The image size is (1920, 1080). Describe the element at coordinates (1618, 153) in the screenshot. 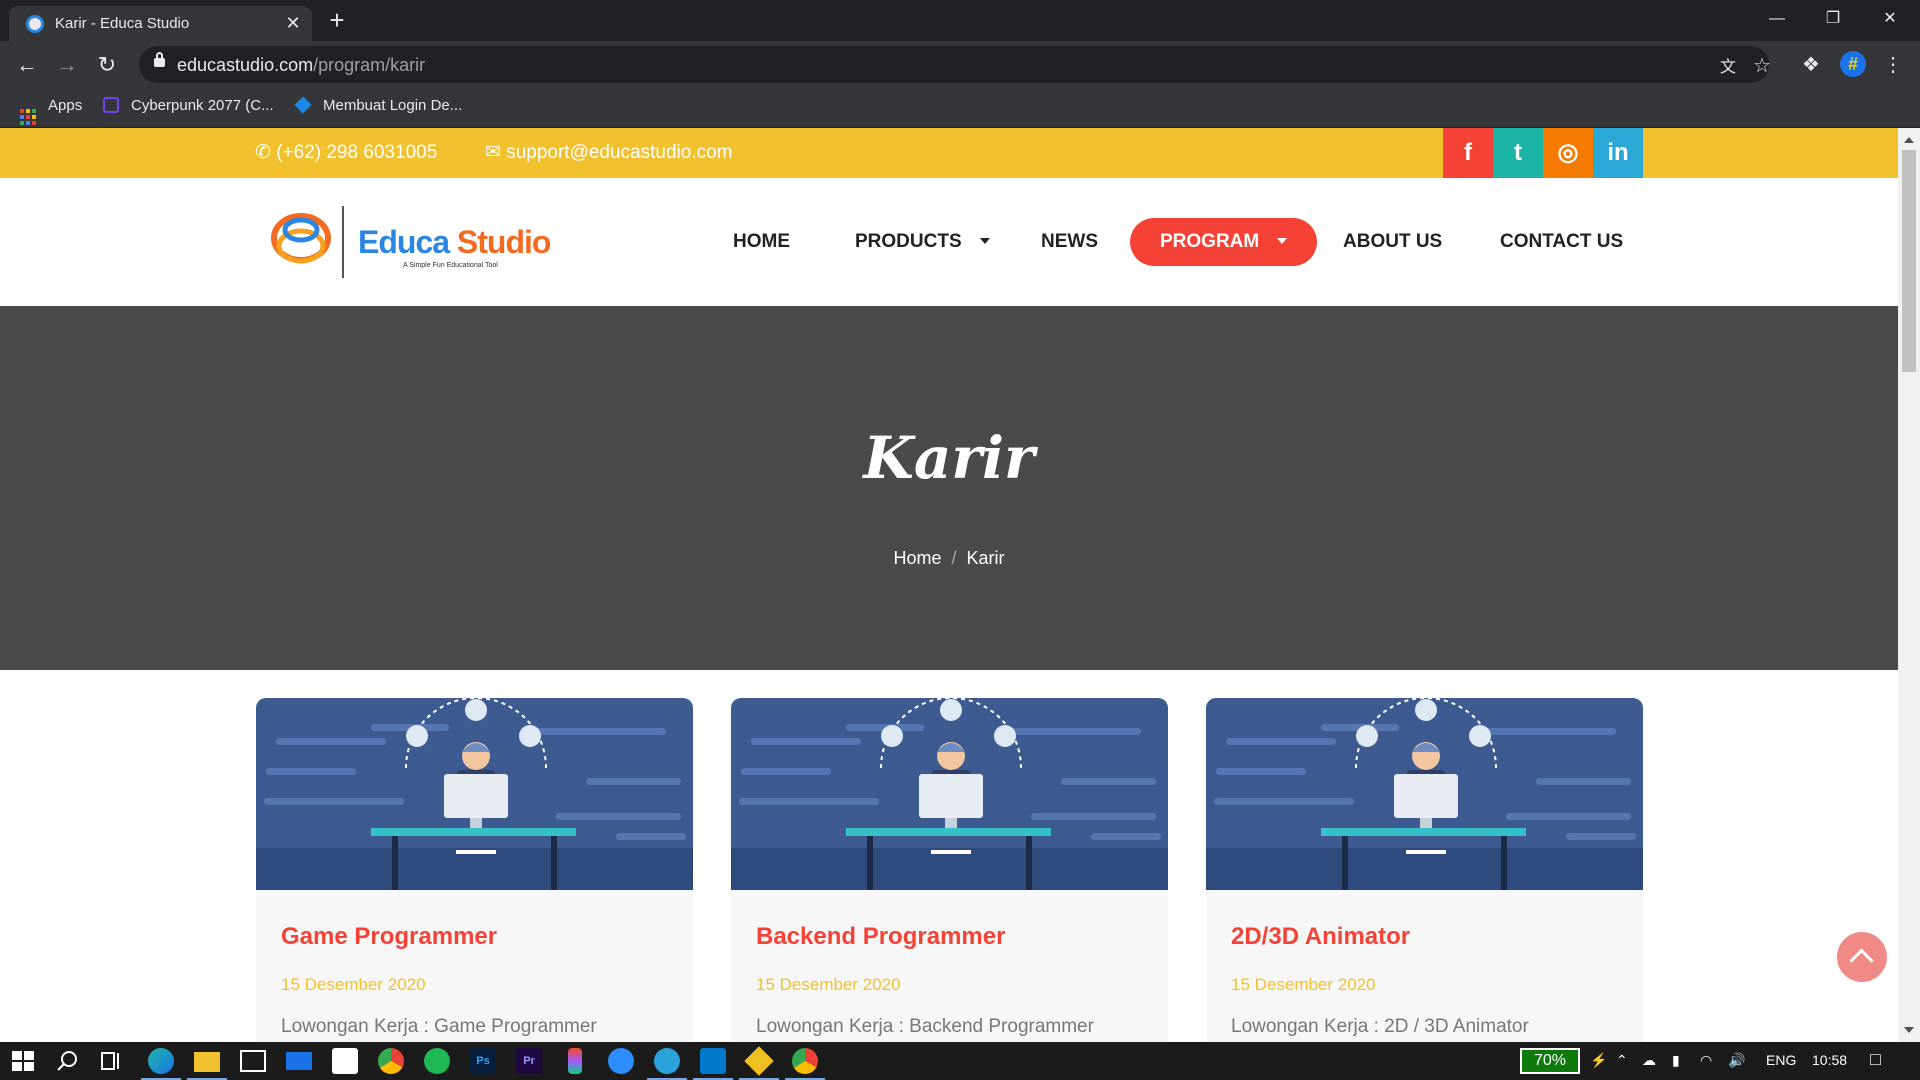

I see `linkedin-icon: in` at that location.